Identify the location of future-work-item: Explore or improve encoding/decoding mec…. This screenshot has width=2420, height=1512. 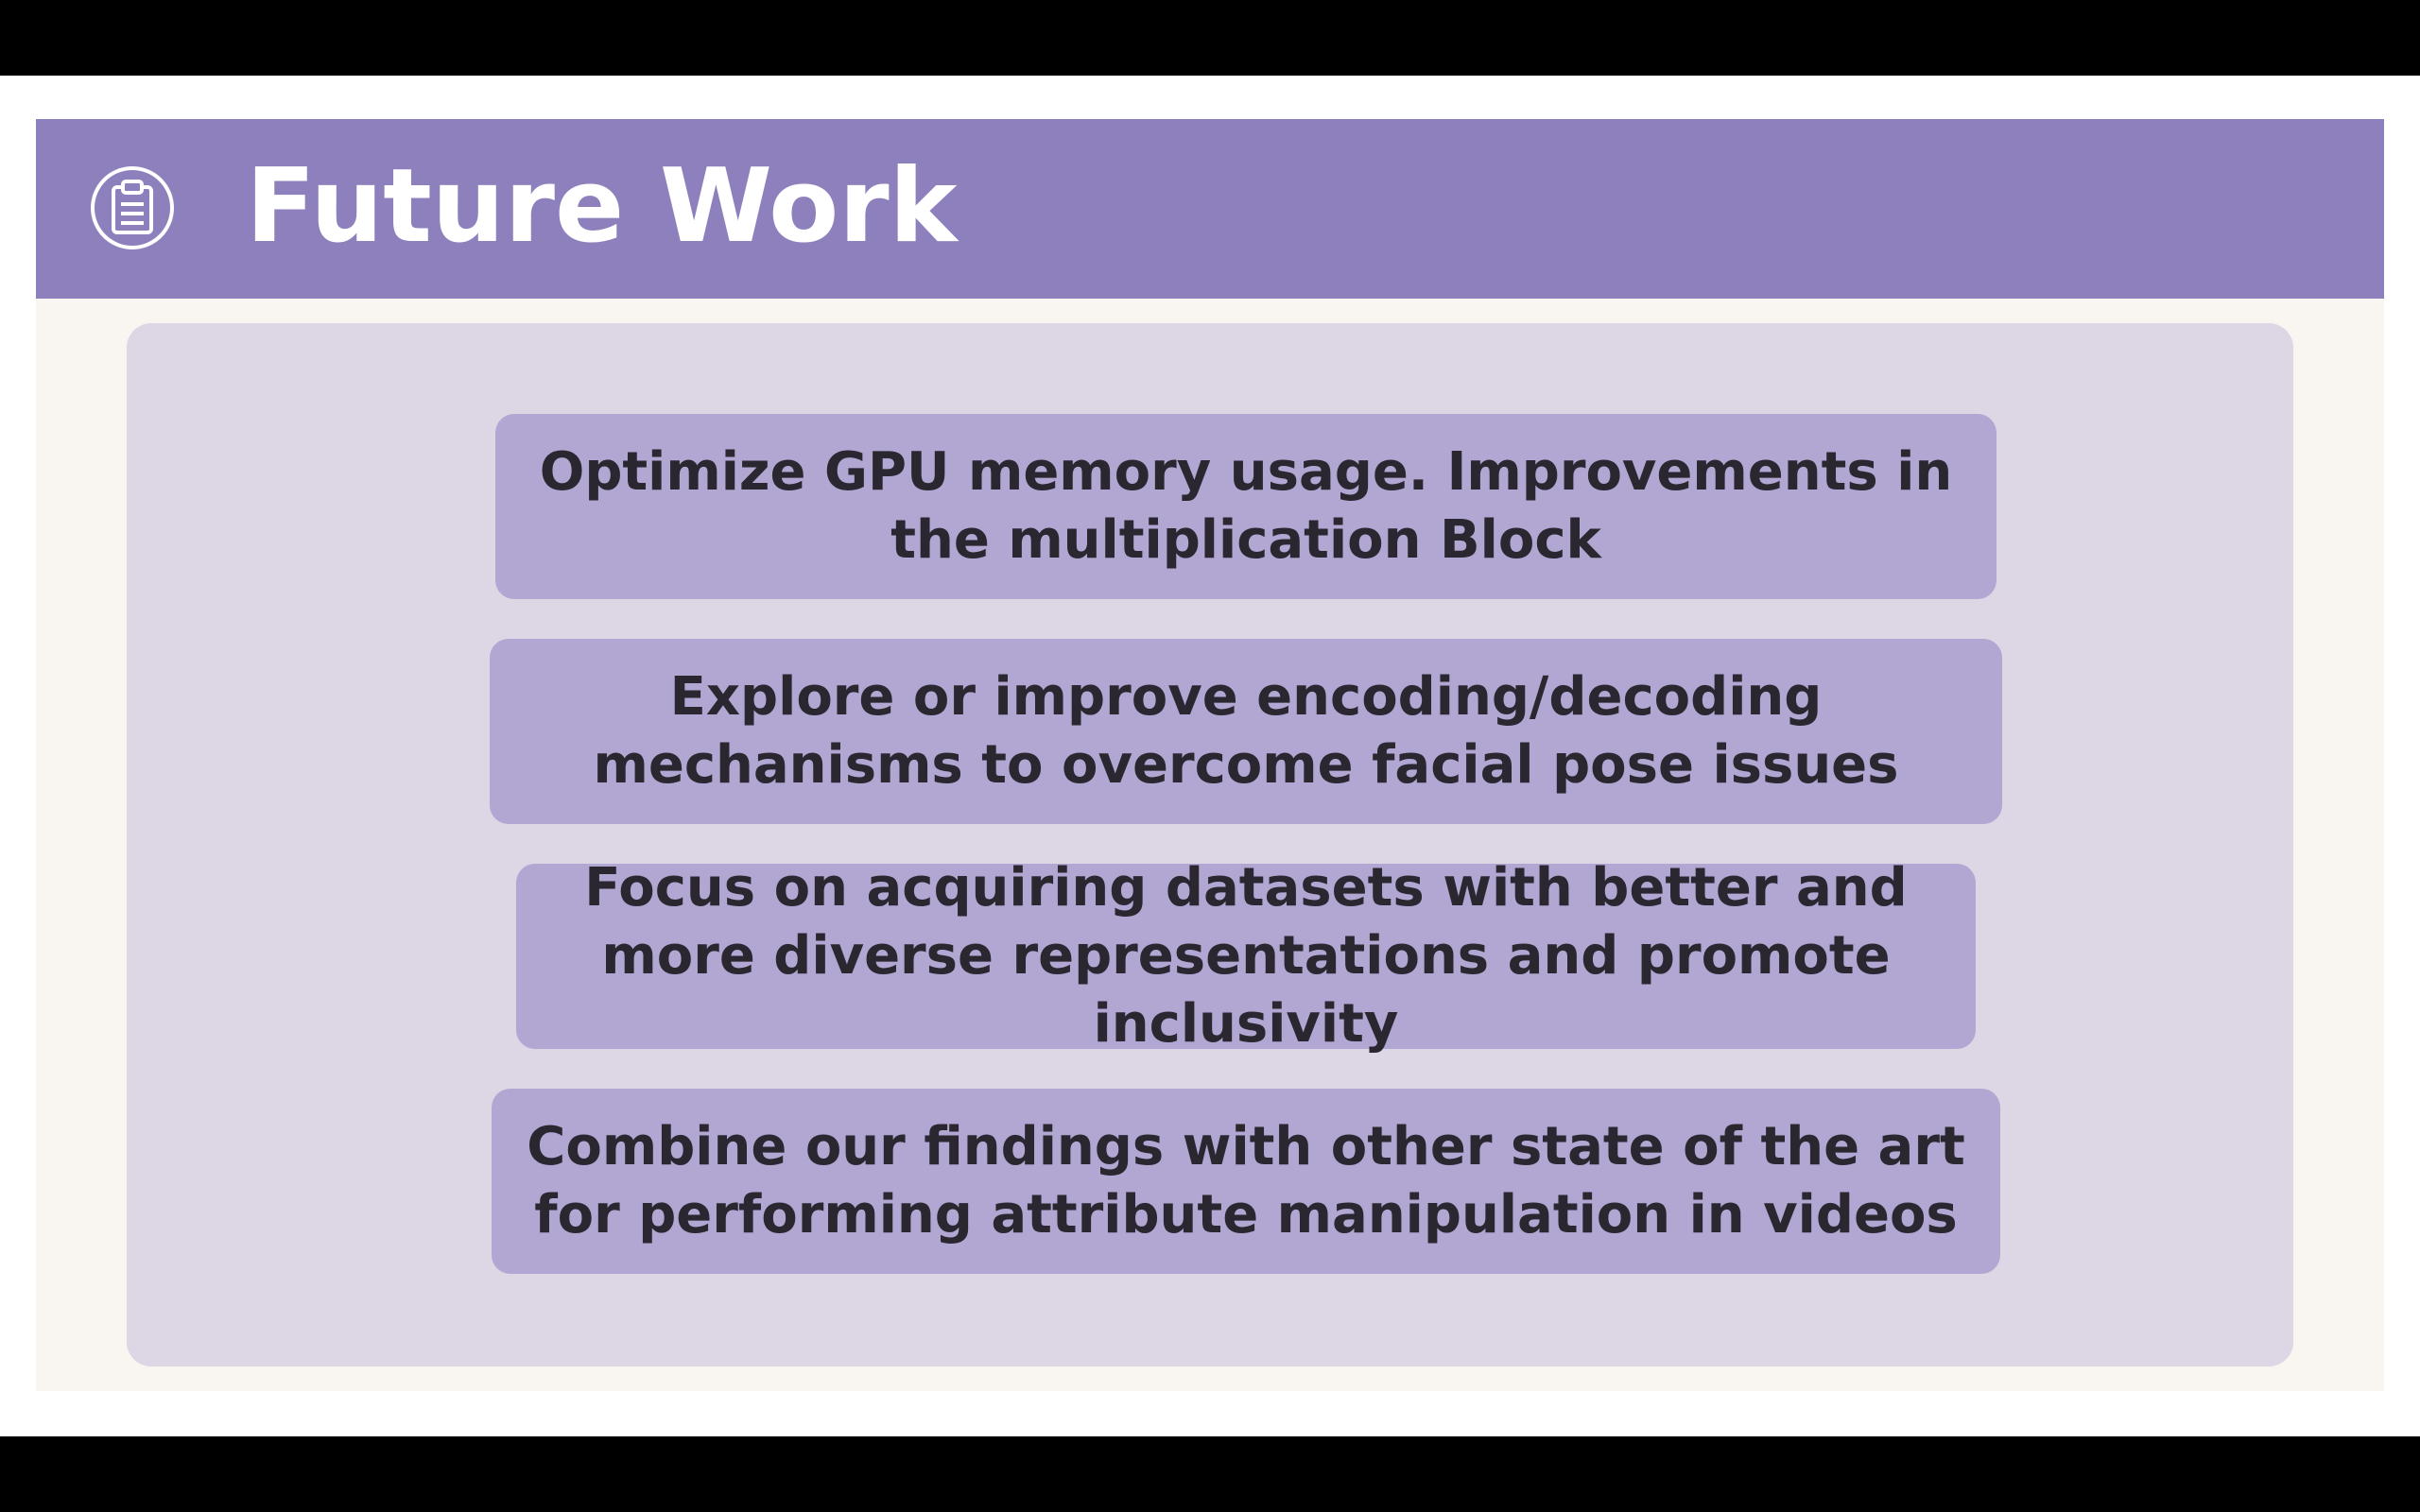
(1246, 731).